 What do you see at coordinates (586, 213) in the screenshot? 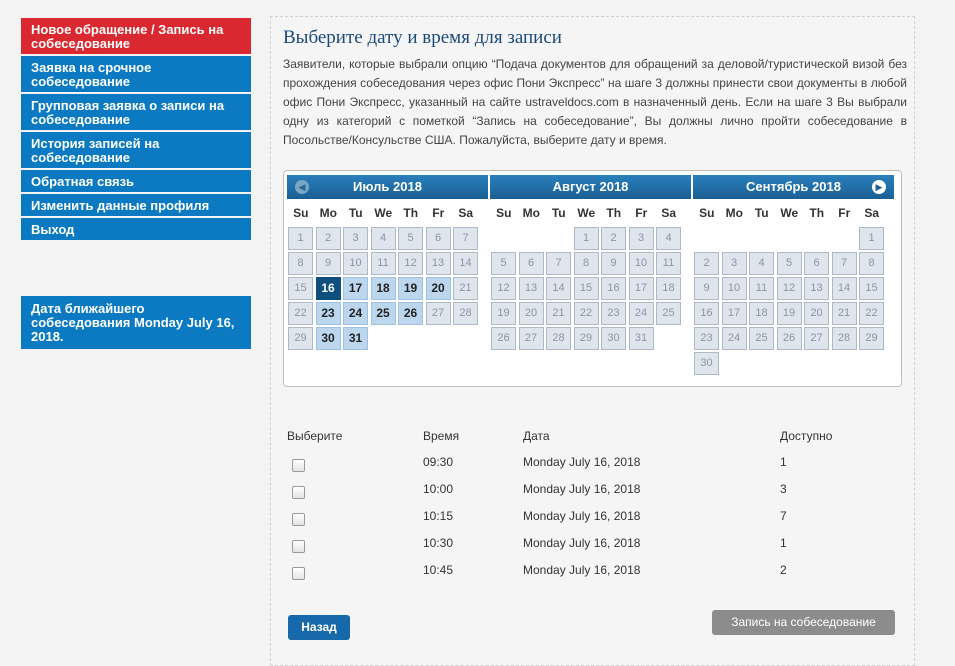
I see `weekday-label: We` at bounding box center [586, 213].